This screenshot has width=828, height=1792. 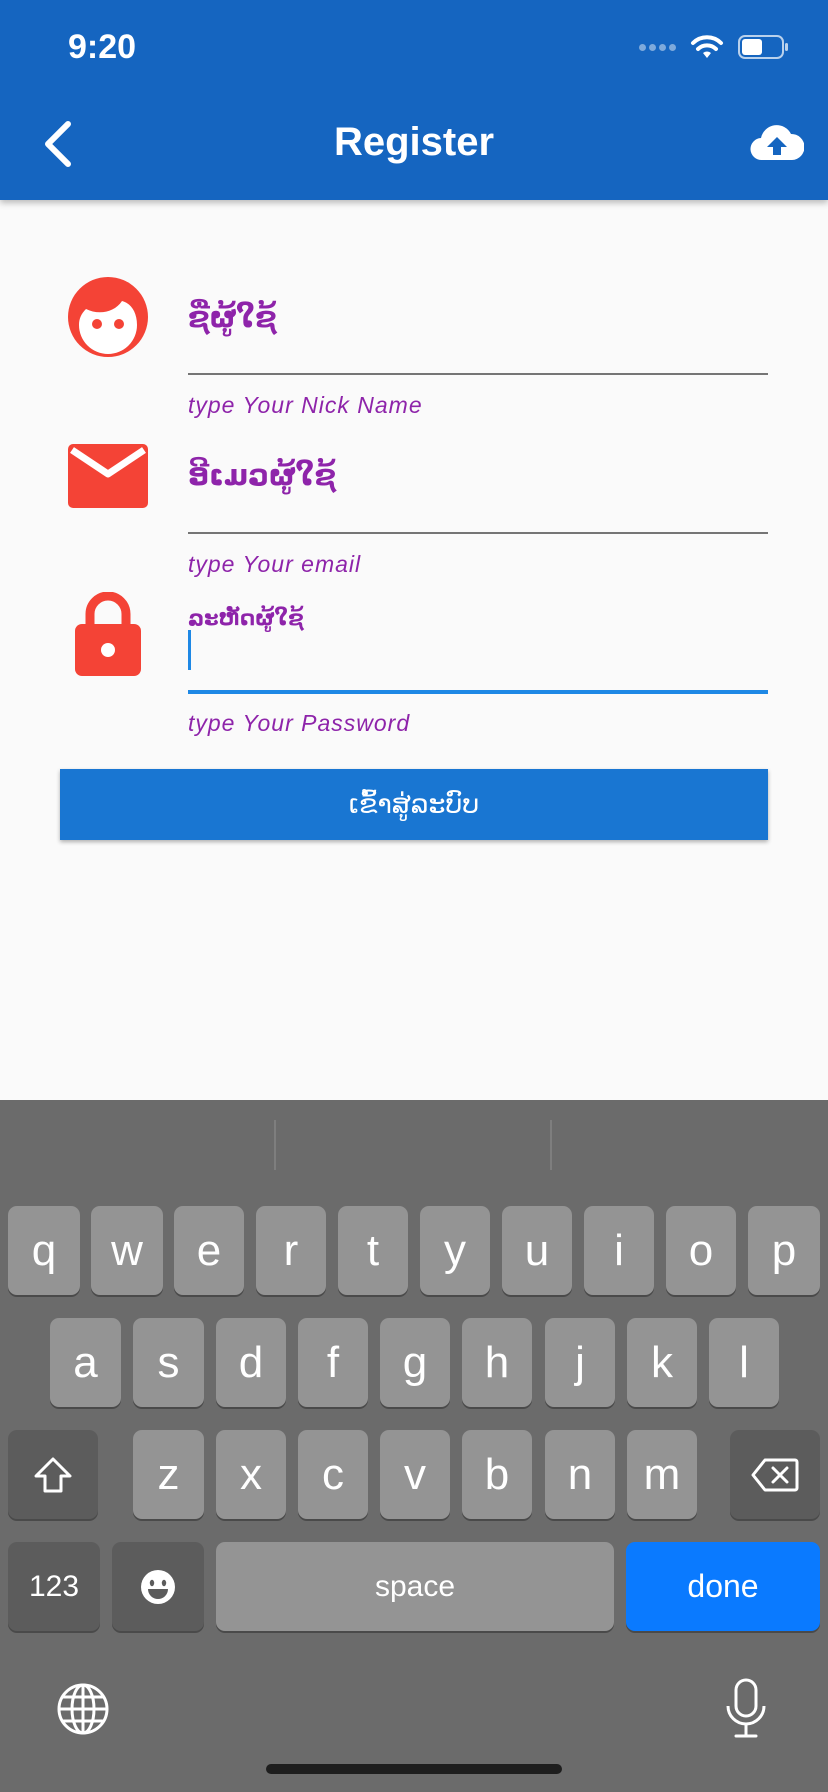 What do you see at coordinates (455, 1250) in the screenshot?
I see `key-y: y` at bounding box center [455, 1250].